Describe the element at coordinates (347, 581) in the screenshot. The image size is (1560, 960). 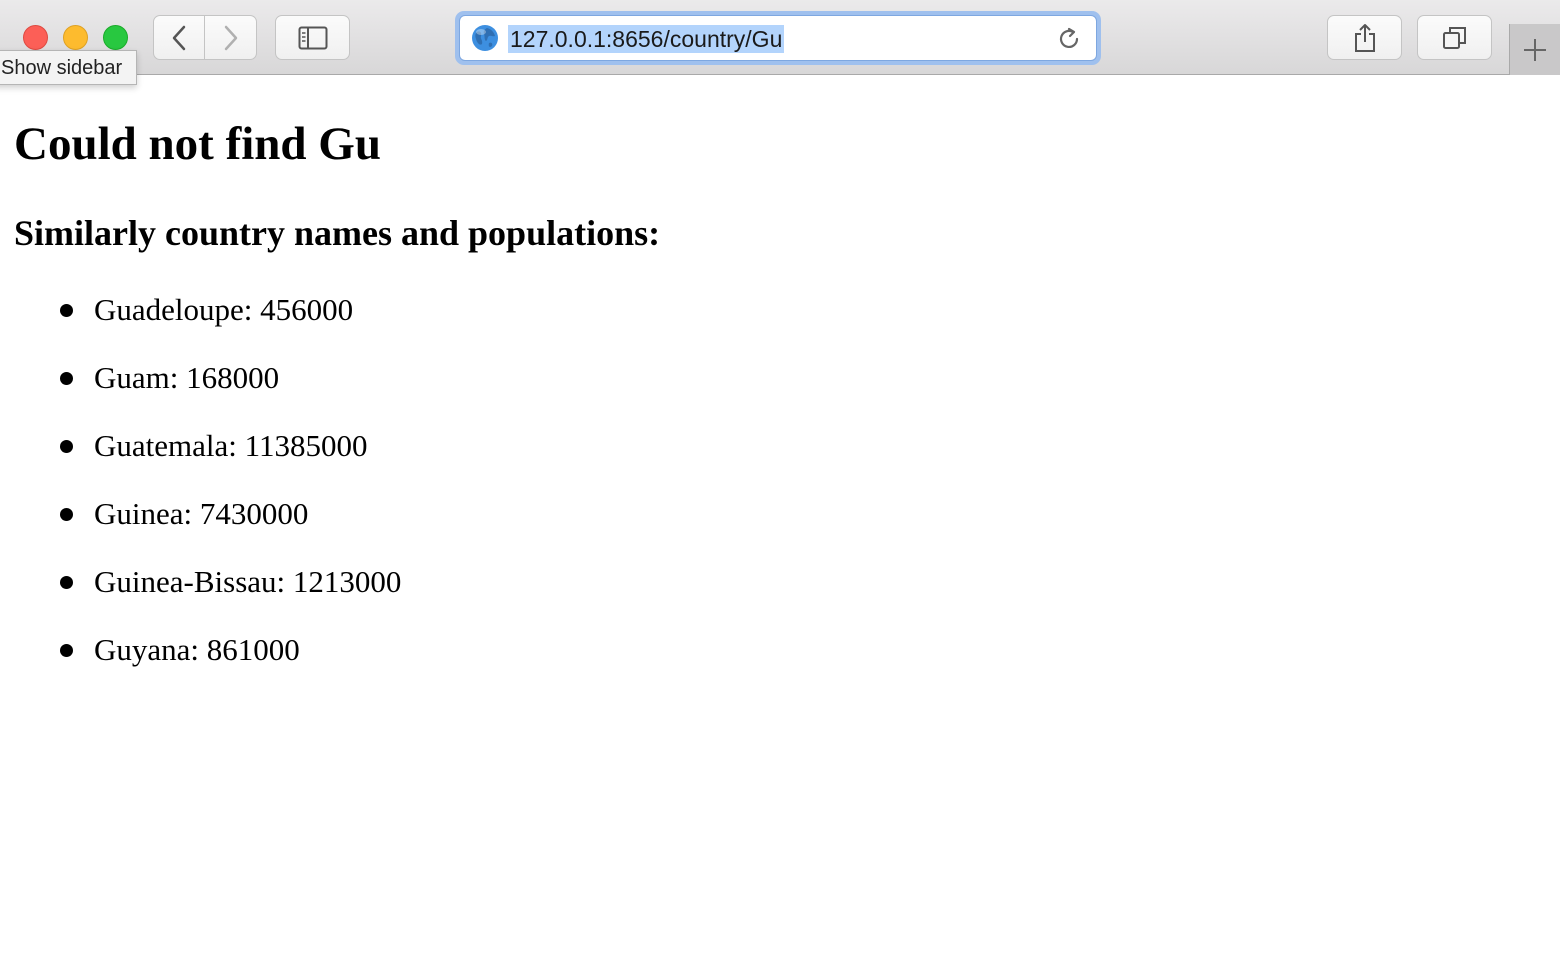
I see `country-population: 1213000` at that location.